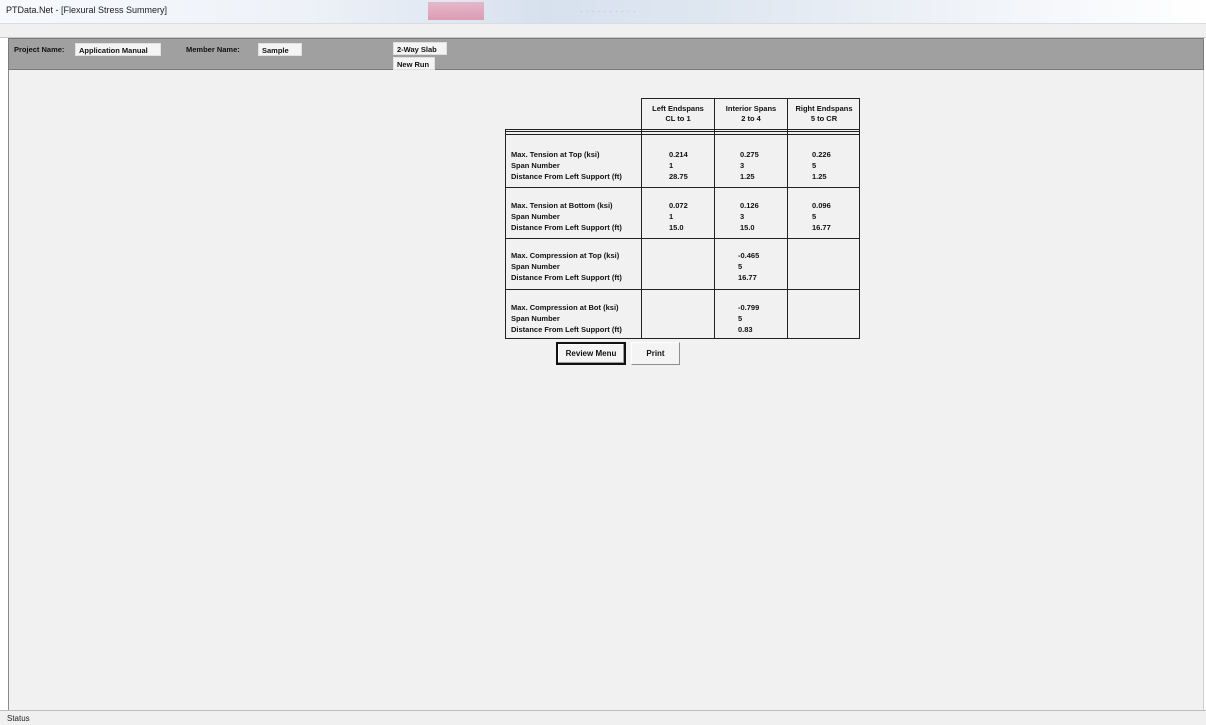 The width and height of the screenshot is (1206, 725). What do you see at coordinates (280, 49) in the screenshot?
I see `member-name-field: Sample` at bounding box center [280, 49].